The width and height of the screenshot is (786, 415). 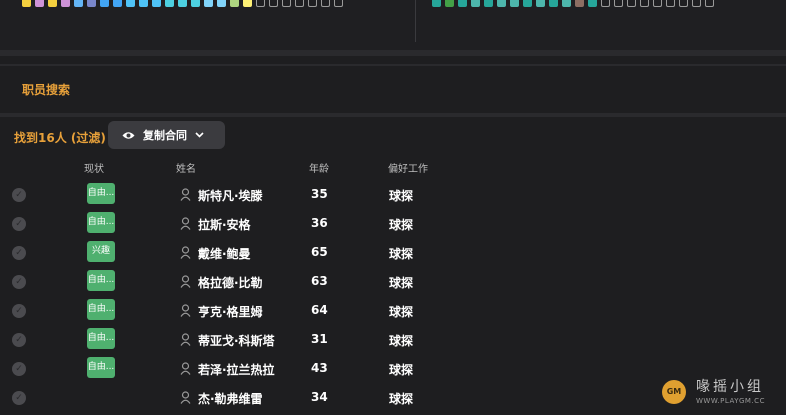 I want to click on chevron-down-icon, so click(x=199, y=135).